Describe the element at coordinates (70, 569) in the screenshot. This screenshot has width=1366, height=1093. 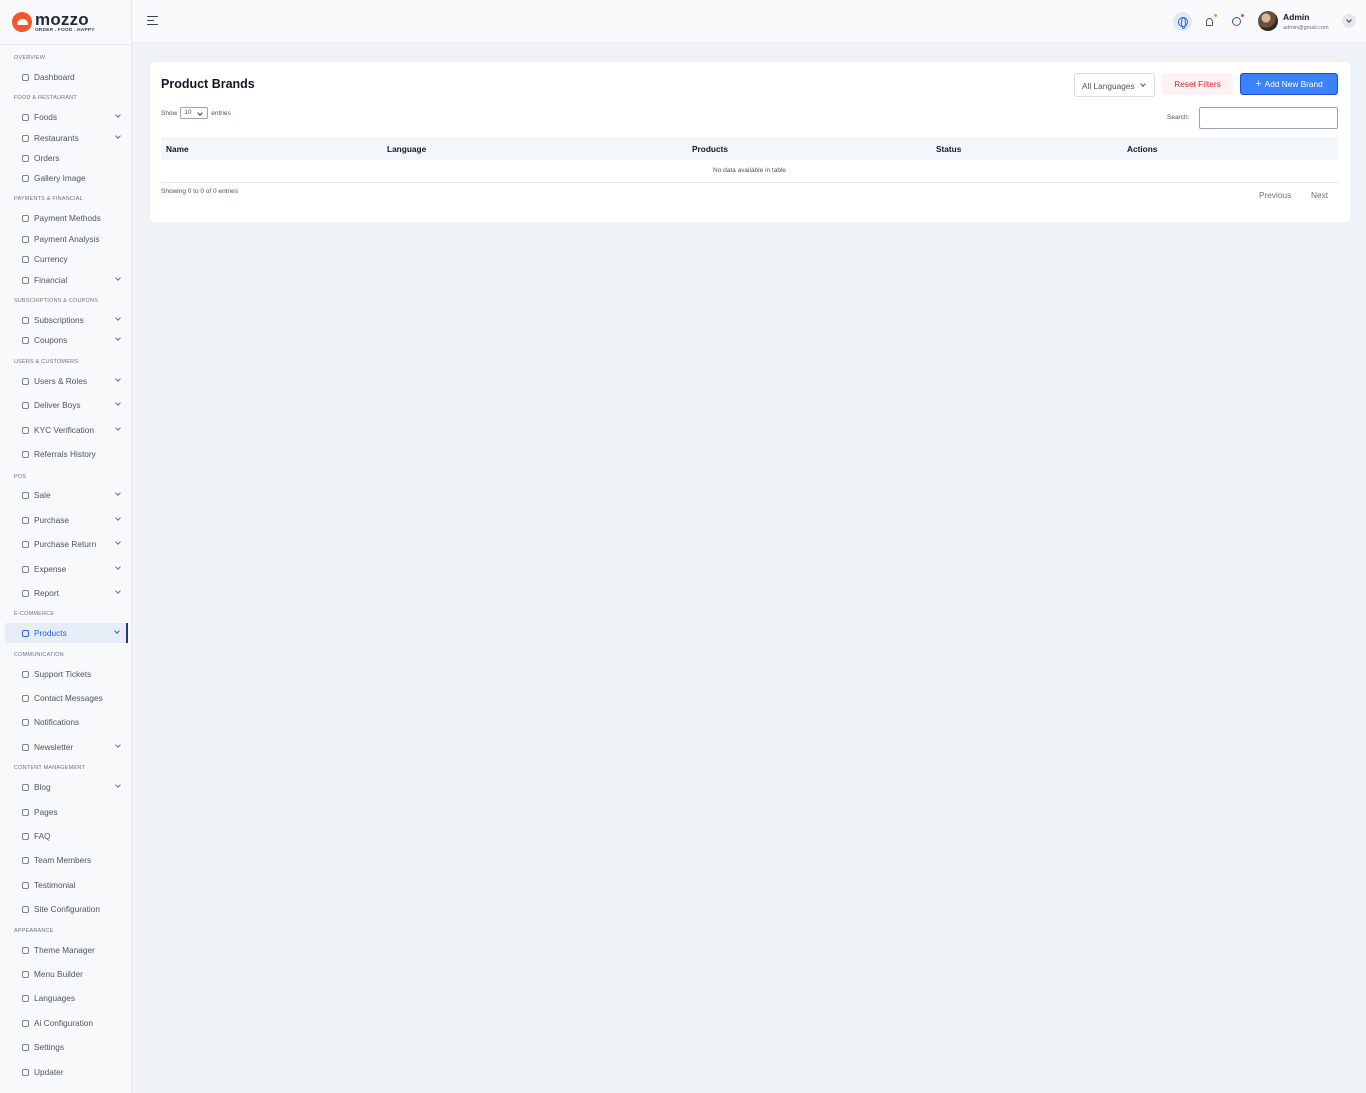
I see `sidebar-item-expense: Expense` at that location.